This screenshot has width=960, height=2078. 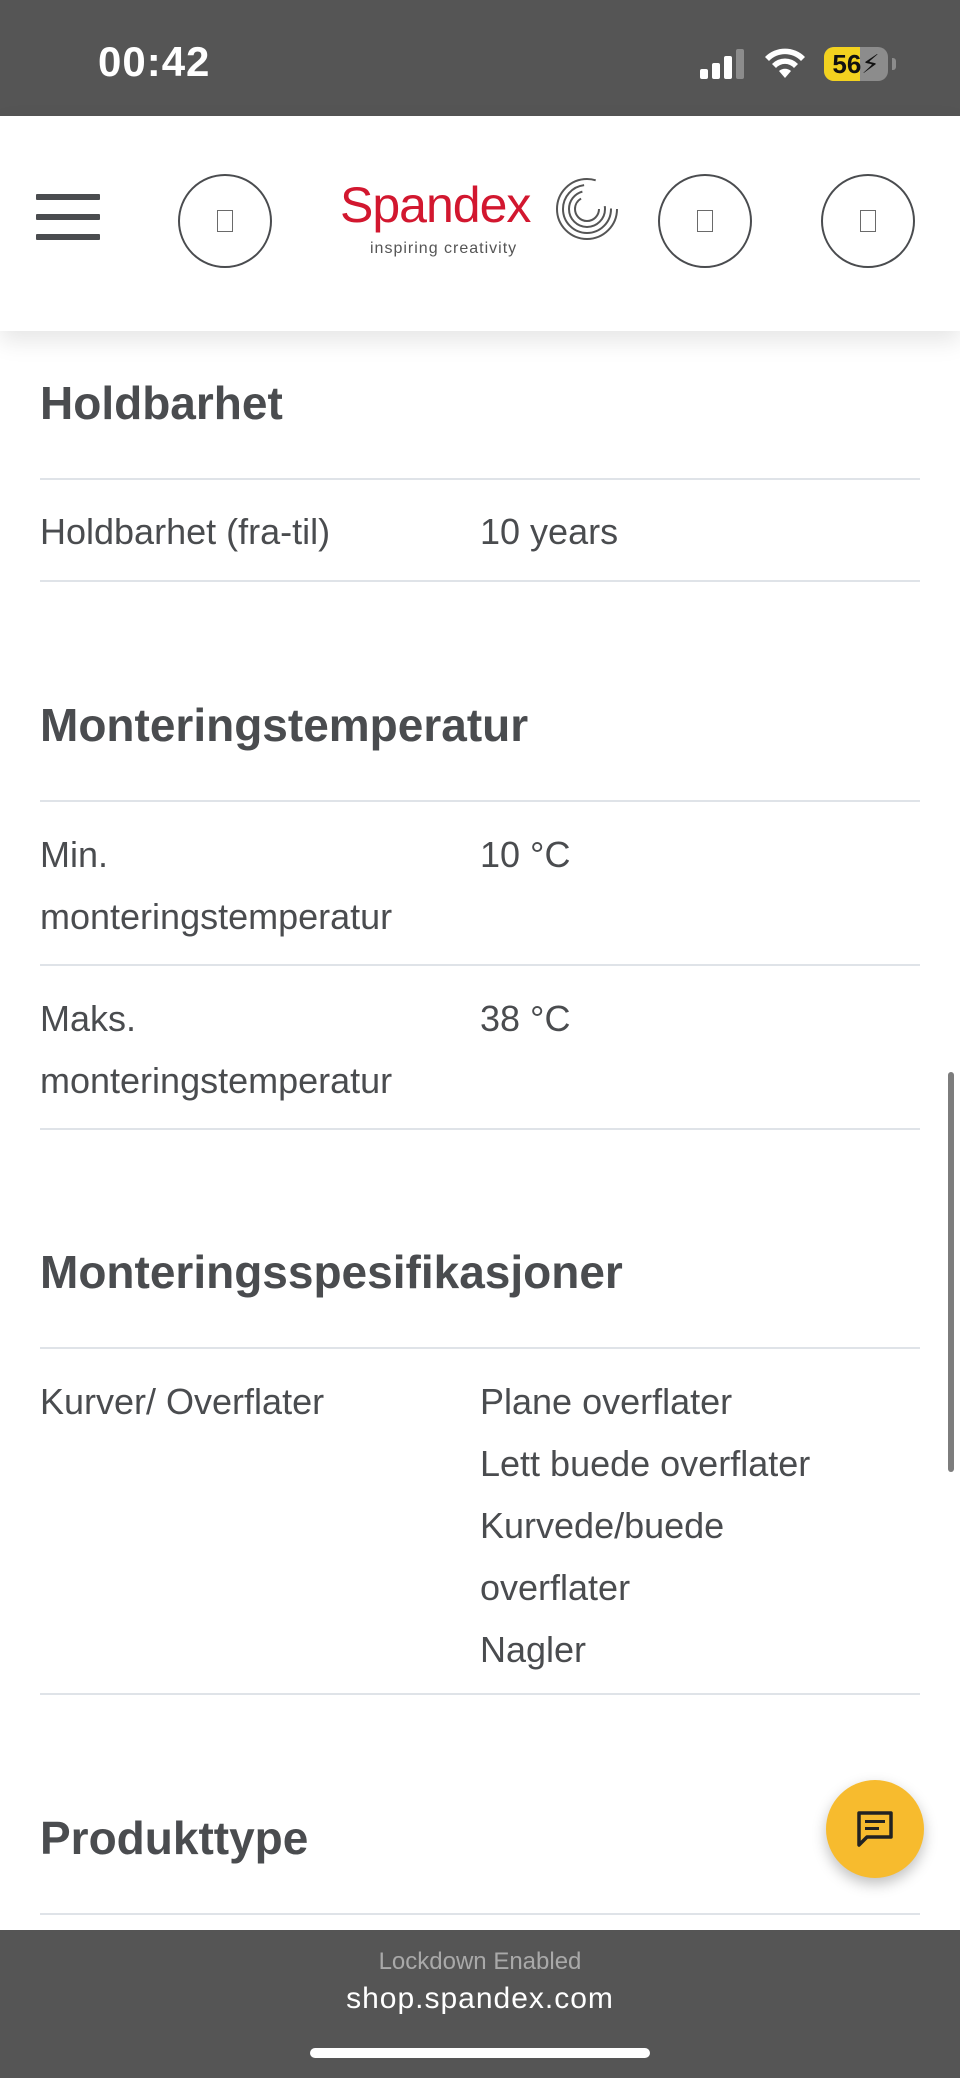 I want to click on battery-level: 56⚡, so click(x=856, y=63).